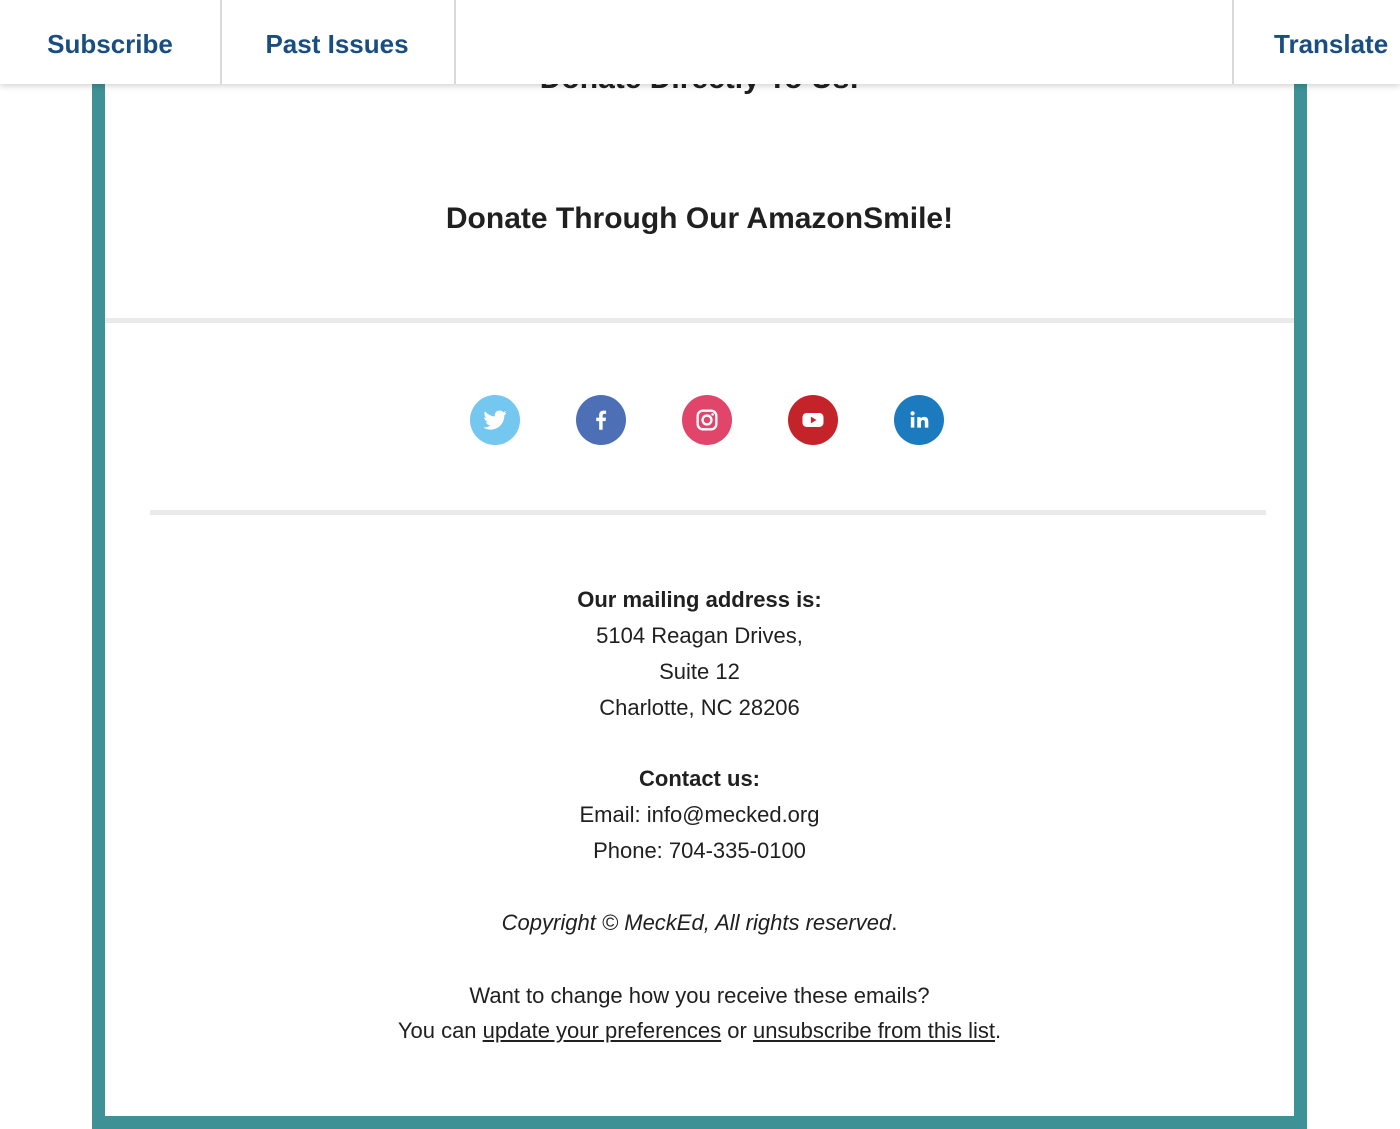 The image size is (1400, 1129). What do you see at coordinates (699, 599) in the screenshot?
I see `mailing-address-label: Our mailing address is:` at bounding box center [699, 599].